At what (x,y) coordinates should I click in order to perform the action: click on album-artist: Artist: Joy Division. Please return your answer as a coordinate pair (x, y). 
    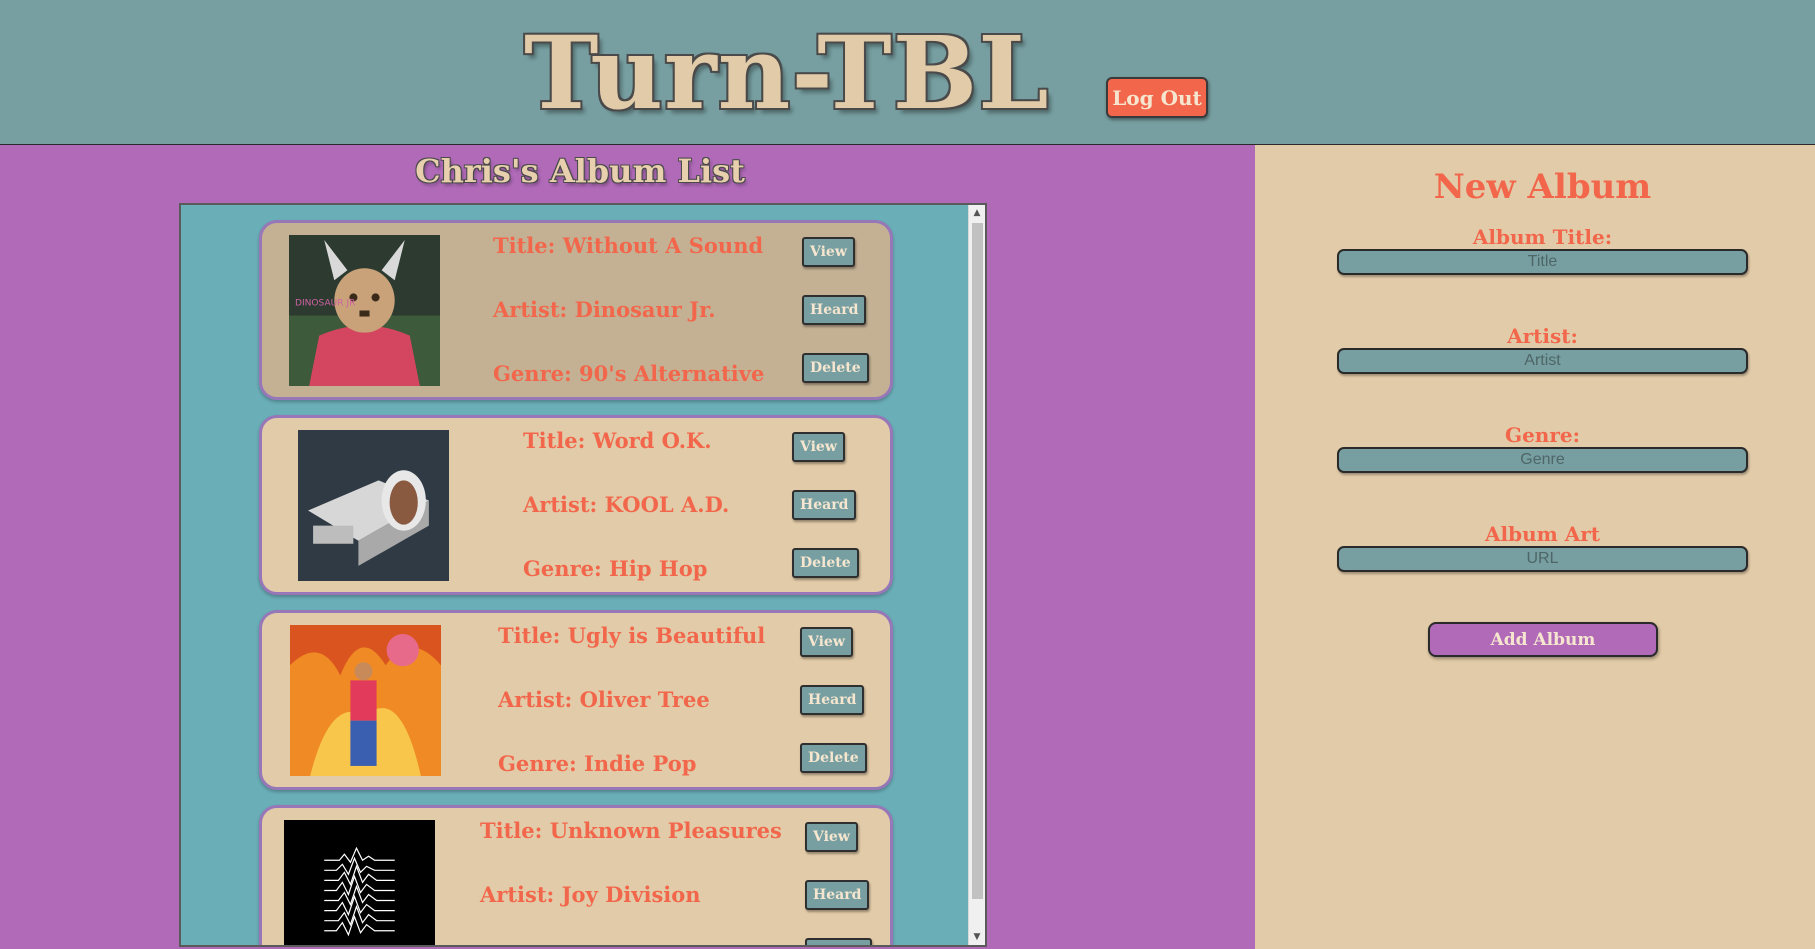
    Looking at the image, I should click on (590, 894).